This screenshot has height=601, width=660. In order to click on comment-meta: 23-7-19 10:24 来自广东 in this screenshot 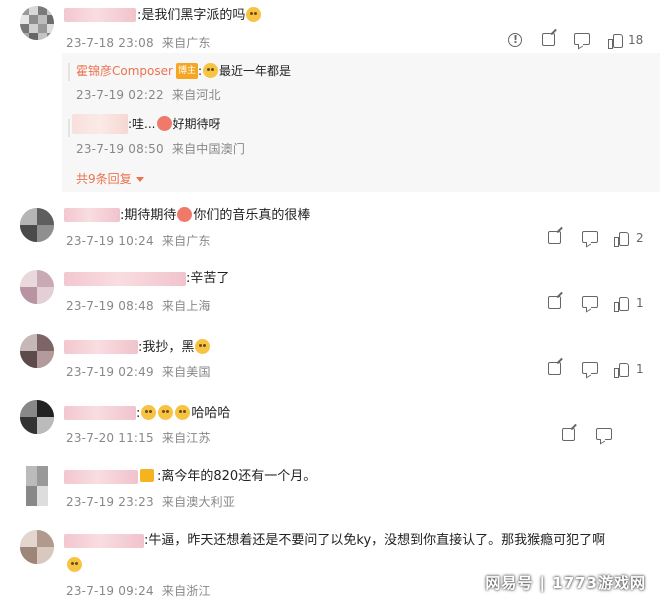, I will do `click(138, 241)`.